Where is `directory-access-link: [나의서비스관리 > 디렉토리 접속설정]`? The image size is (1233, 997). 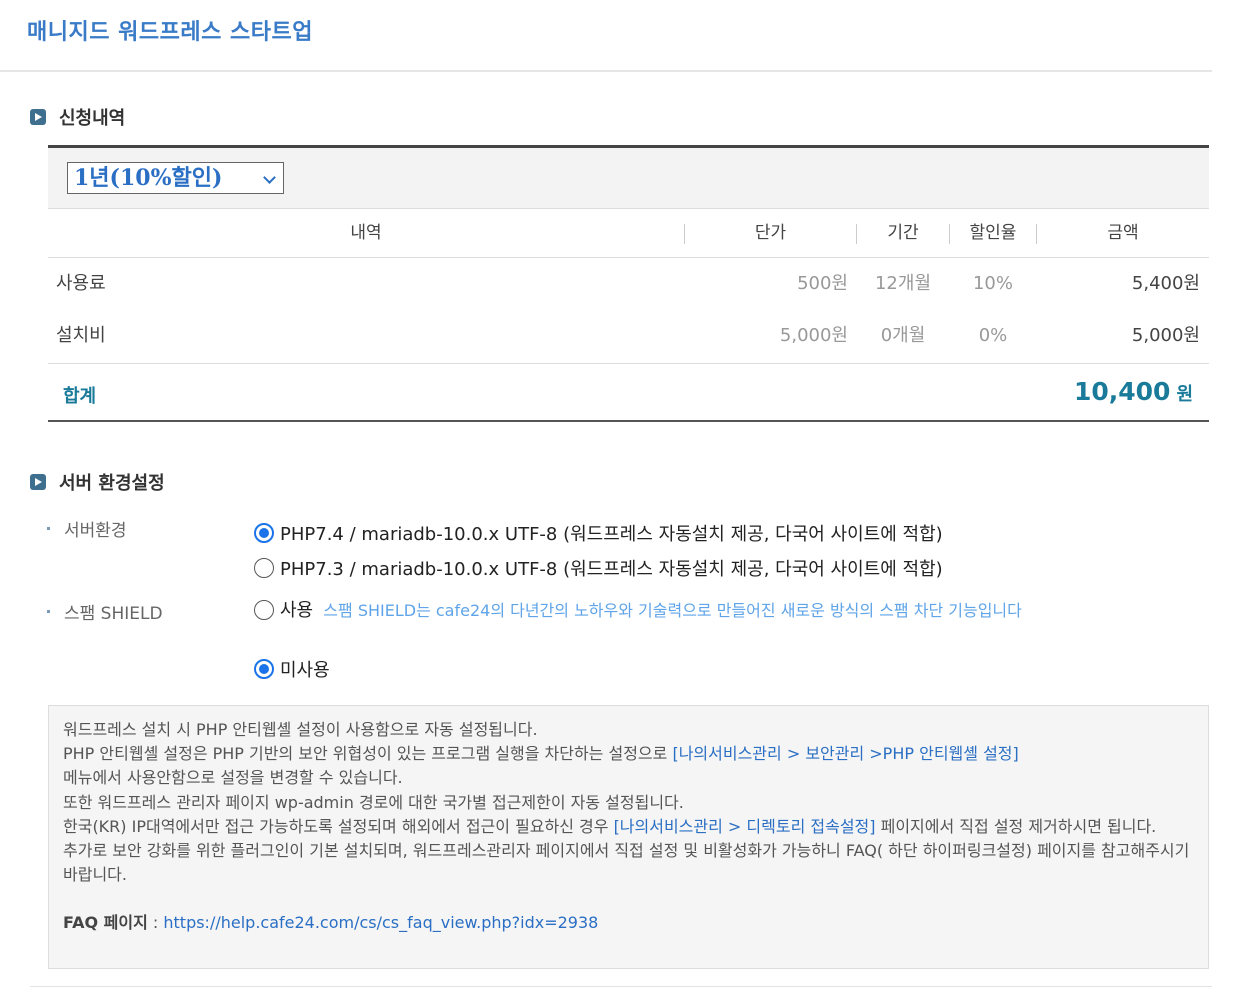
directory-access-link: [나의서비스관리 > 디렉토리 접속설정] is located at coordinates (745, 826).